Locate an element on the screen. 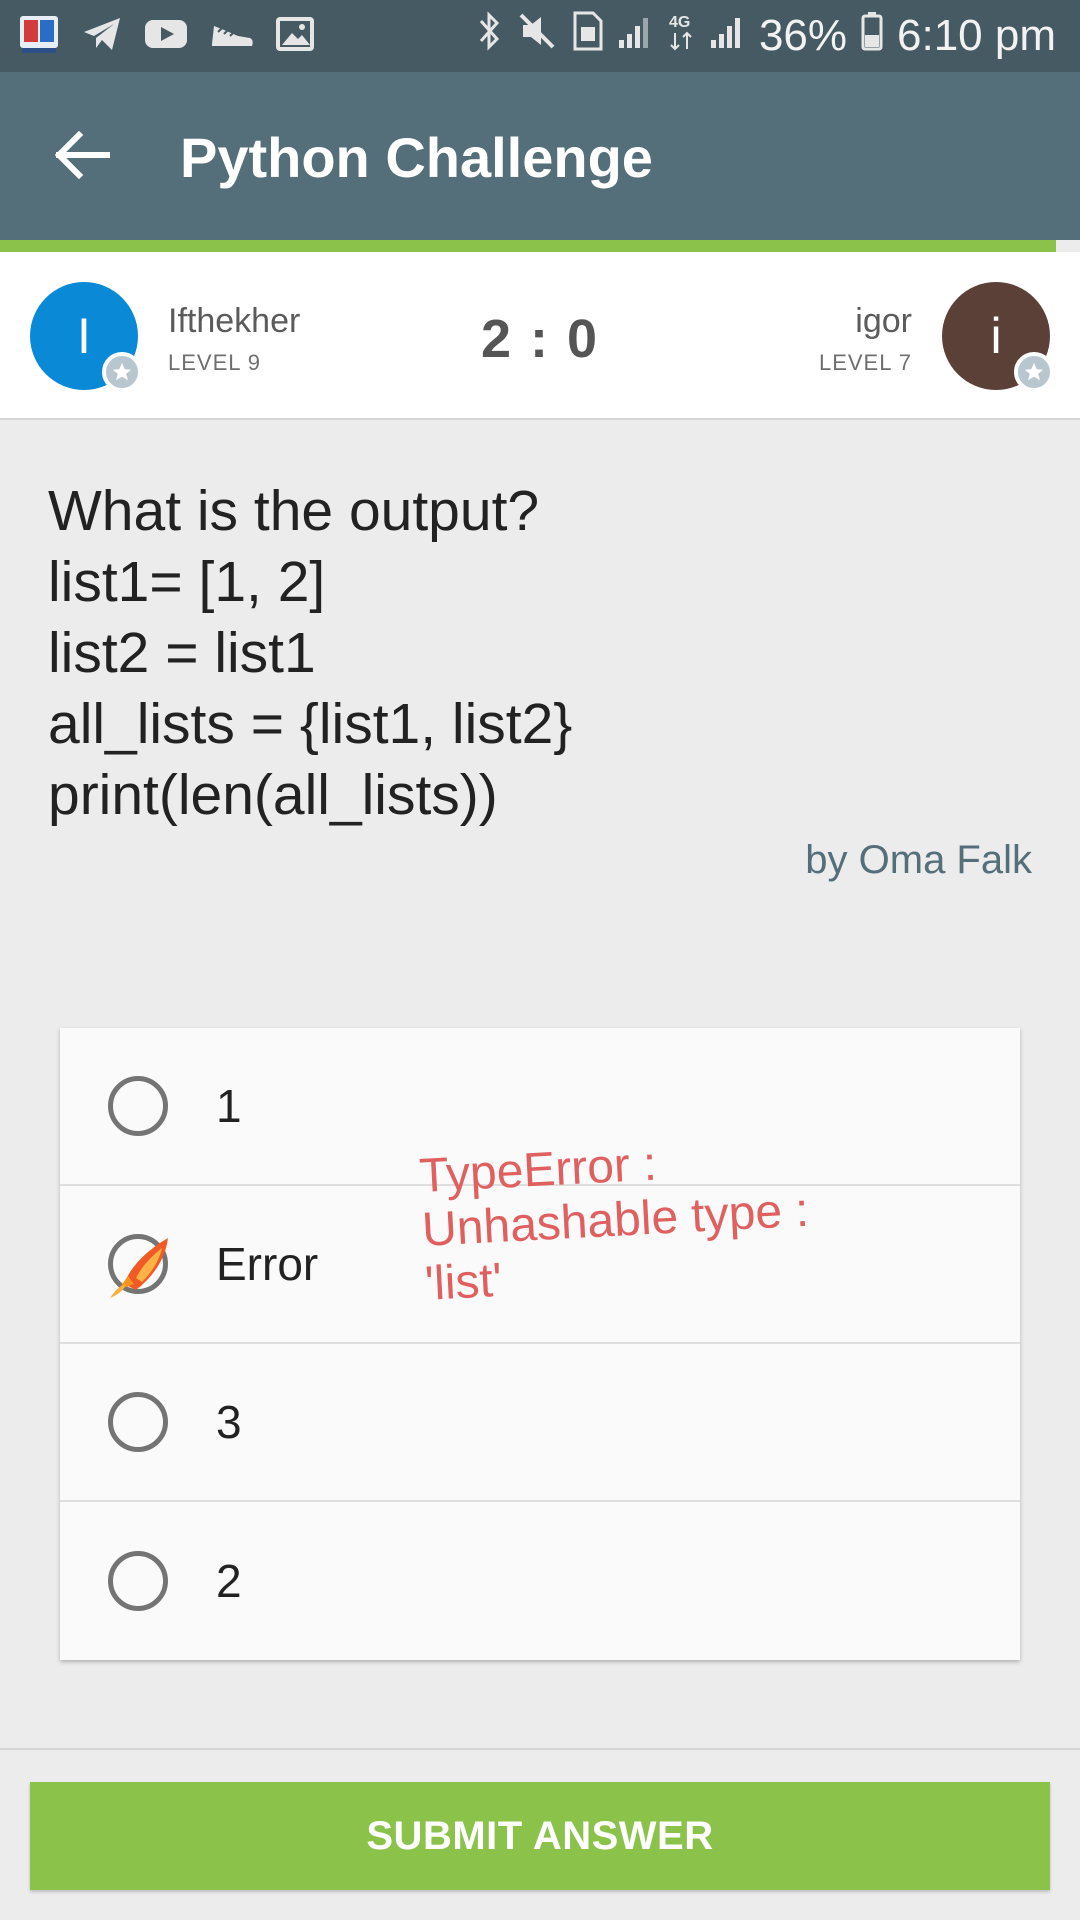 Image resolution: width=1080 pixels, height=1920 pixels. avatar-right: i is located at coordinates (998, 337).